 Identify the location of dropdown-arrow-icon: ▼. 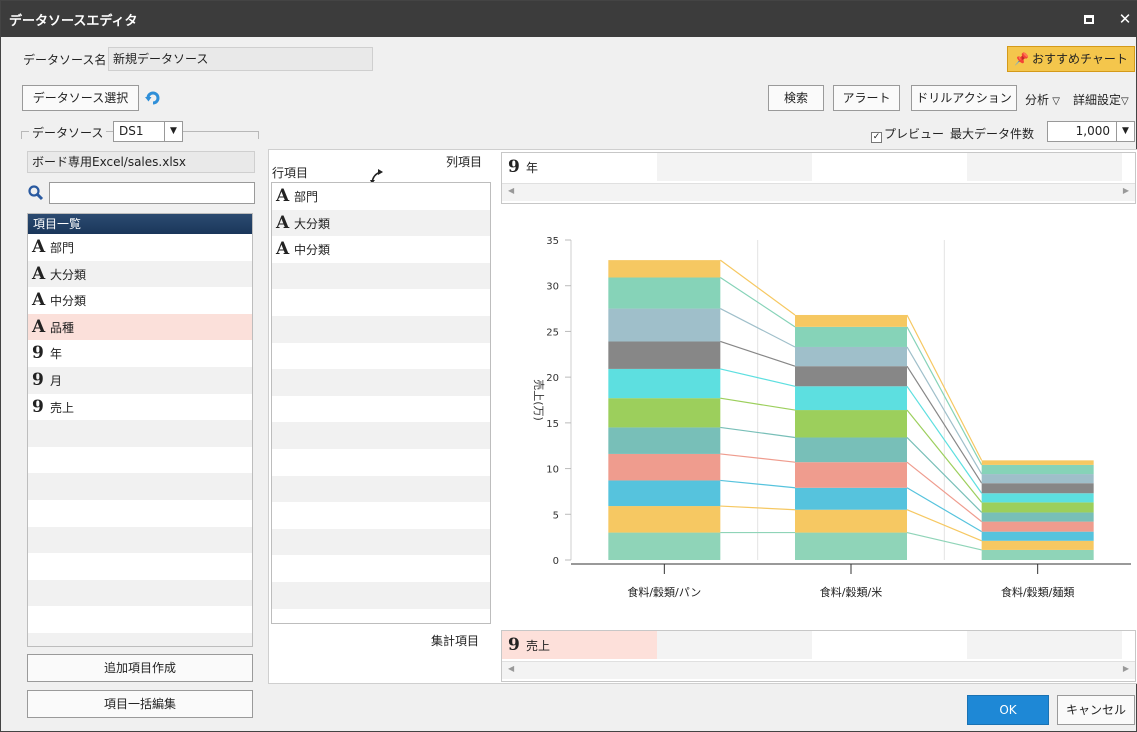
(173, 131).